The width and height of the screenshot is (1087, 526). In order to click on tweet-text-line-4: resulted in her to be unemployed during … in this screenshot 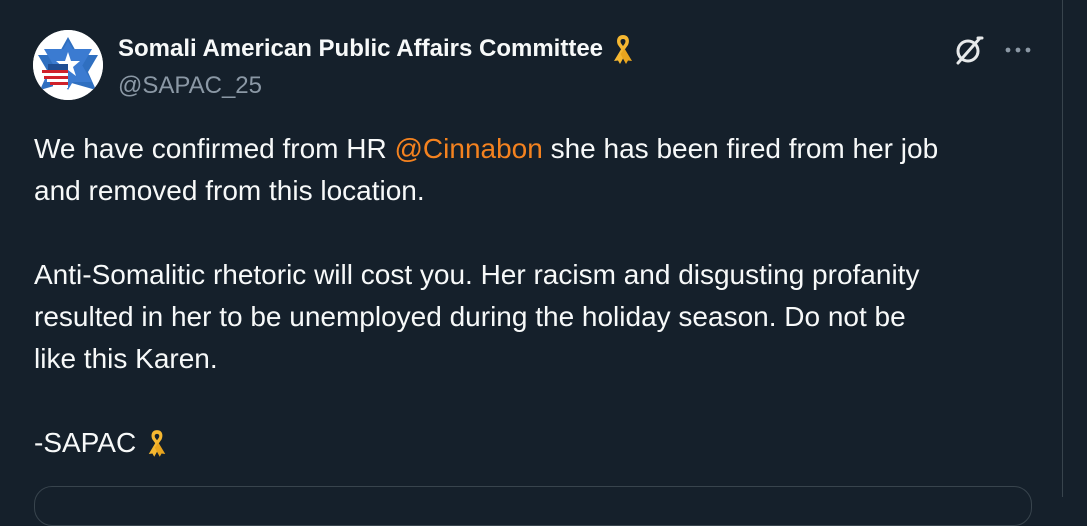, I will do `click(470, 316)`.